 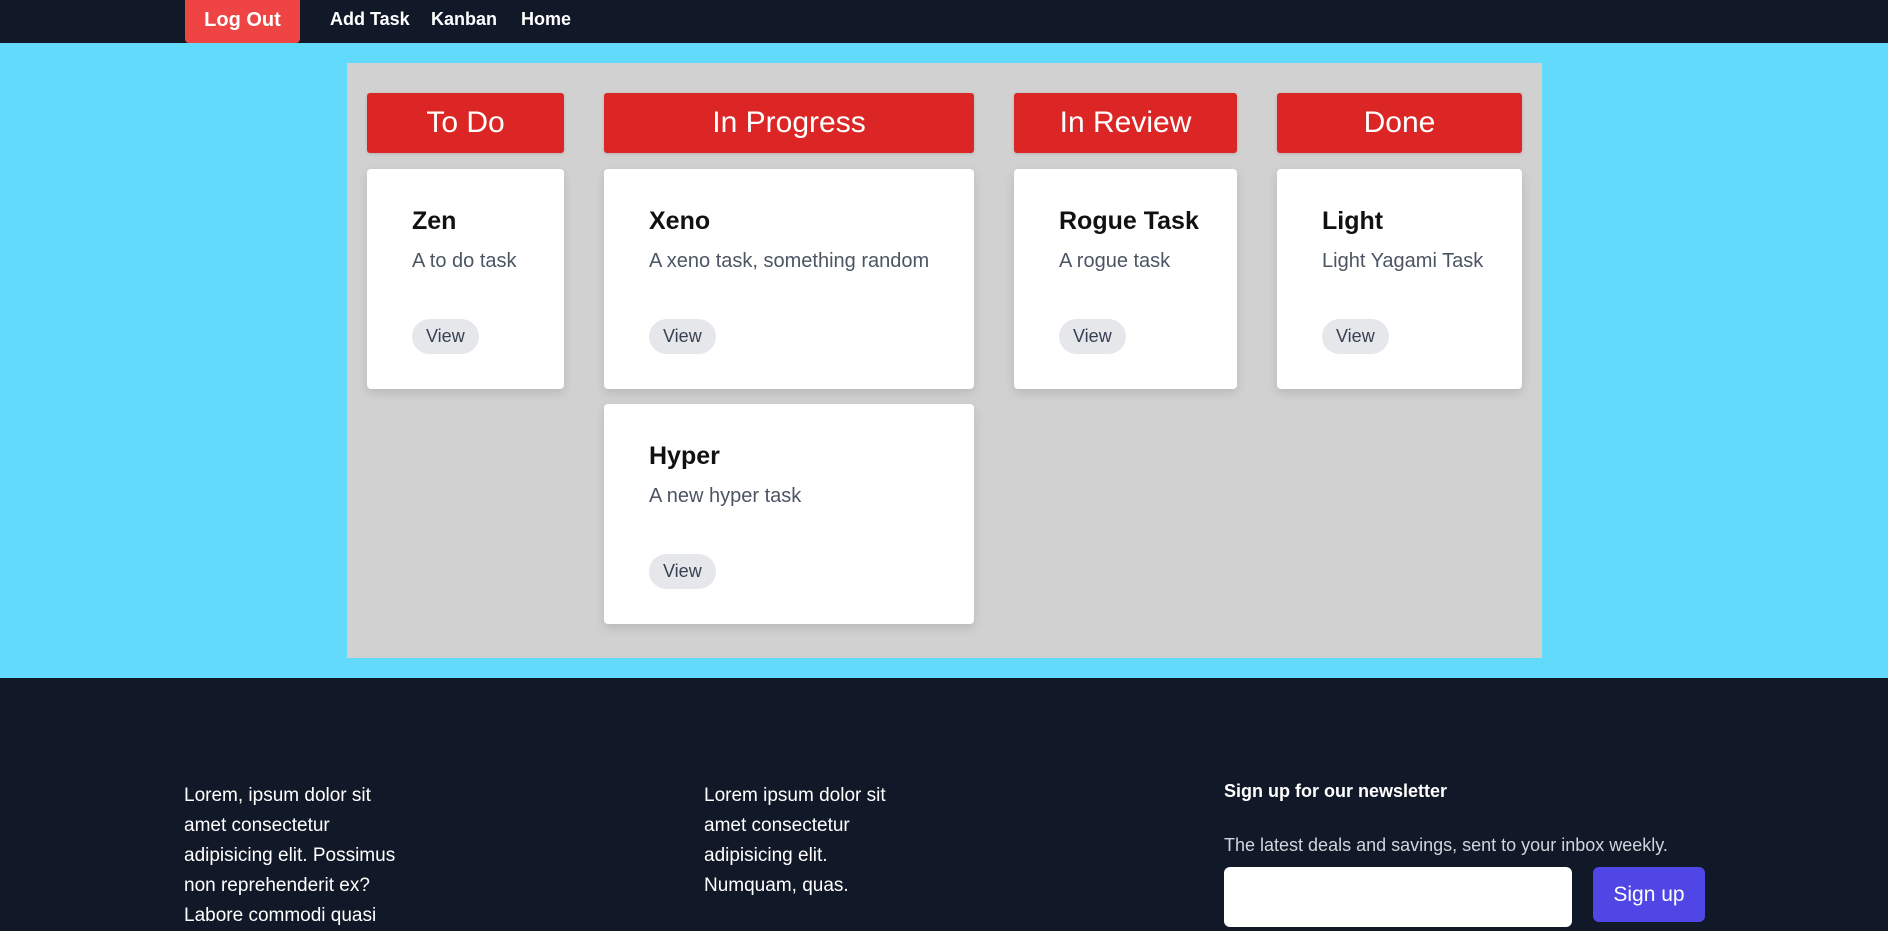 What do you see at coordinates (465, 123) in the screenshot?
I see `column-header: To Do` at bounding box center [465, 123].